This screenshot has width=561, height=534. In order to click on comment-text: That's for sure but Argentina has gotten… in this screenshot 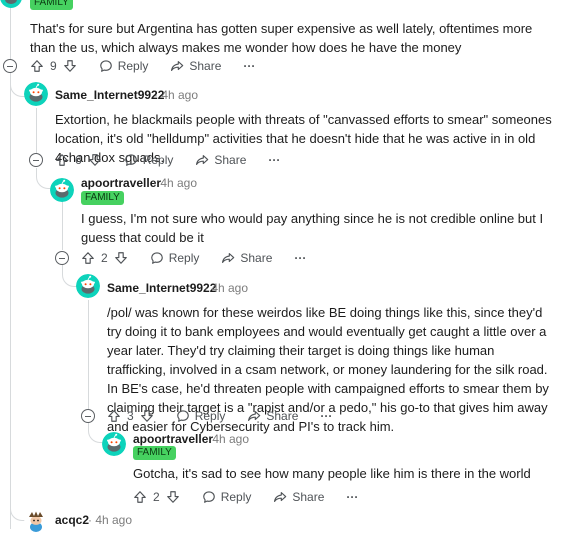, I will do `click(281, 38)`.